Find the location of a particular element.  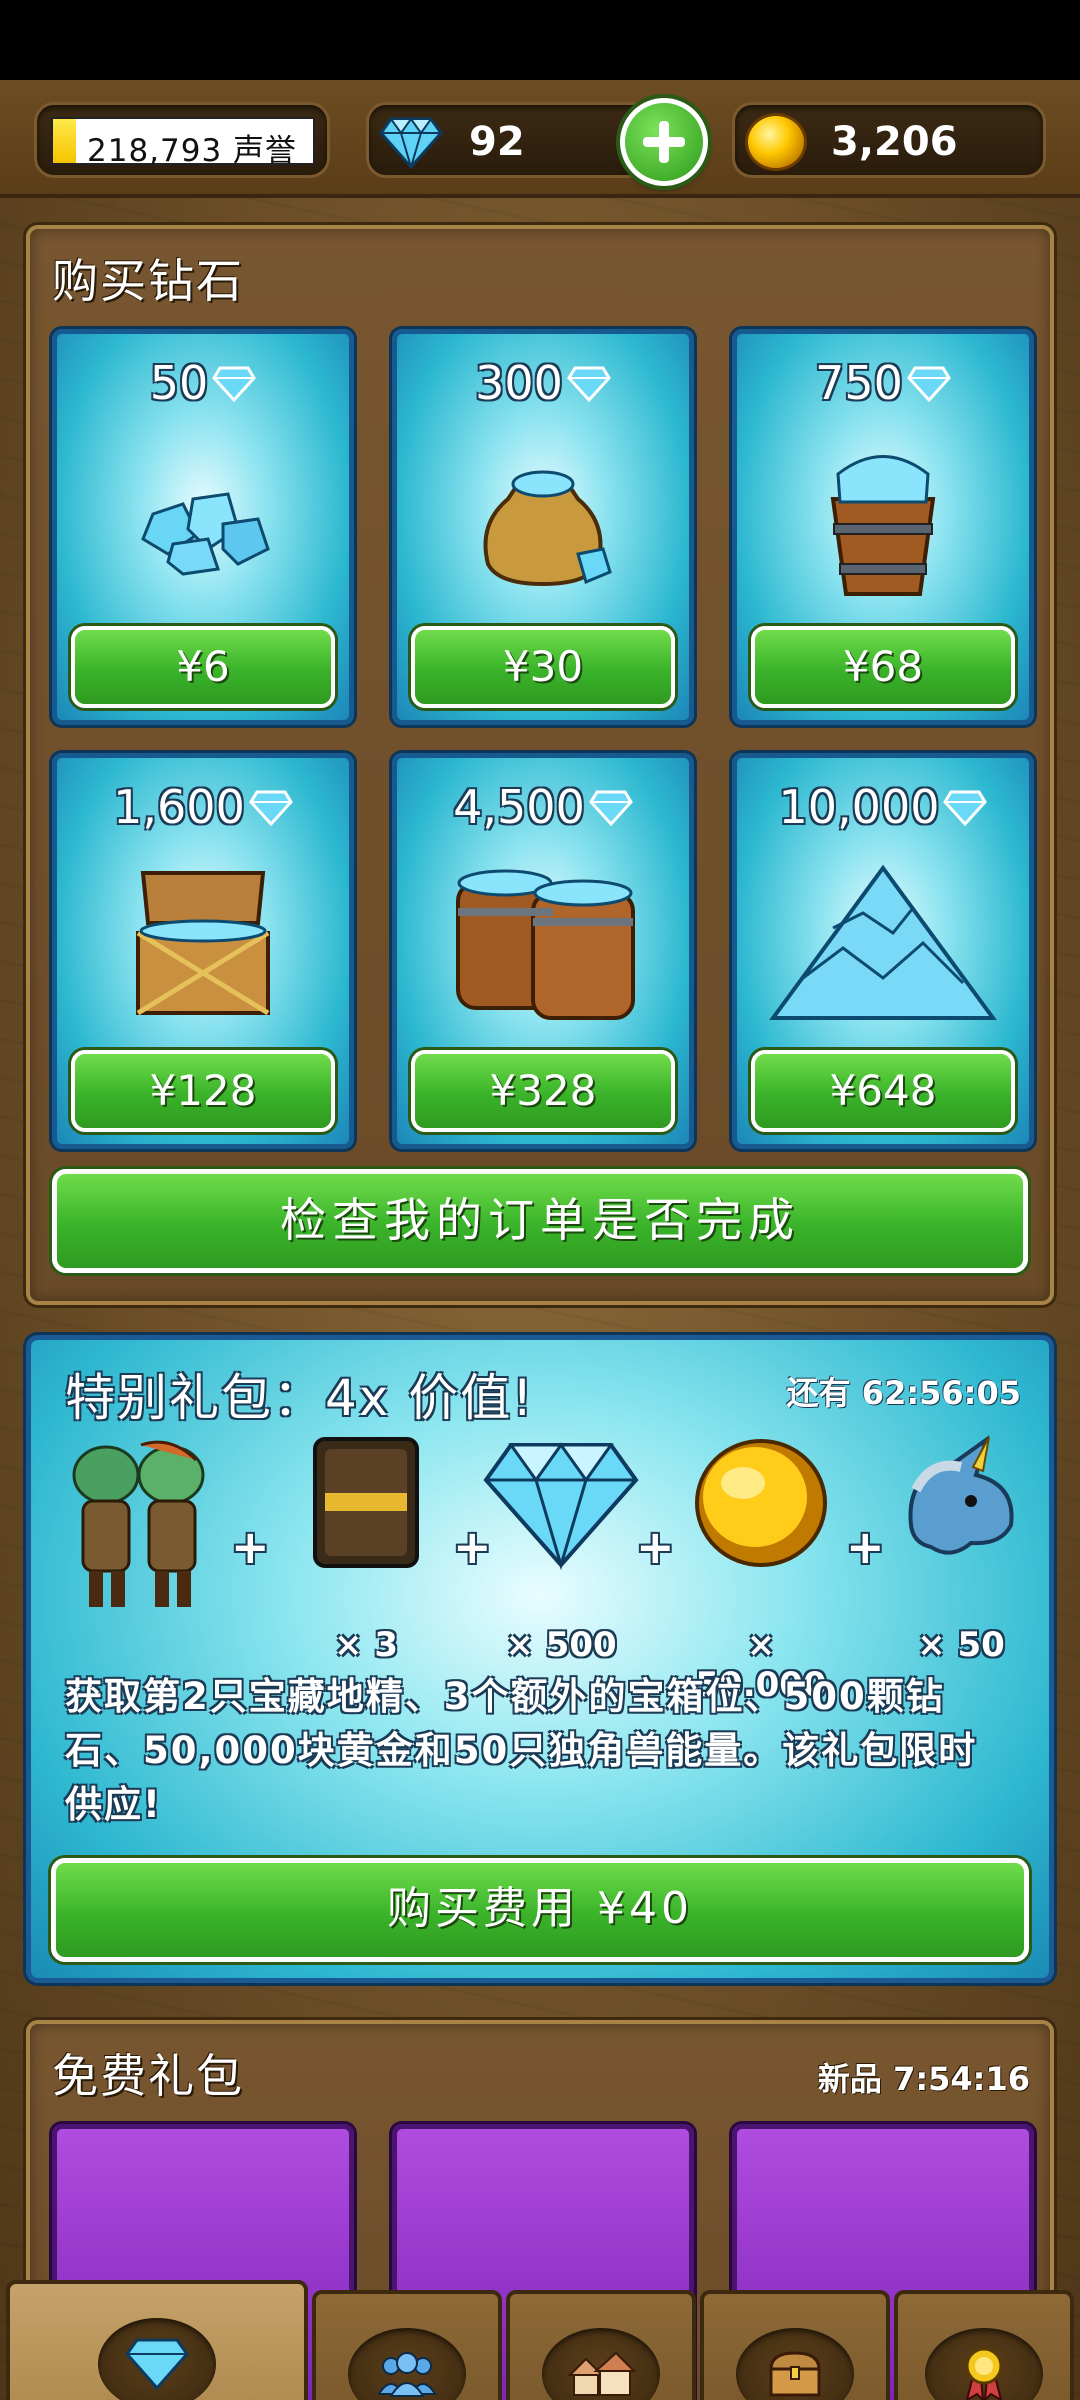

gem-chest-icon is located at coordinates (203, 943).